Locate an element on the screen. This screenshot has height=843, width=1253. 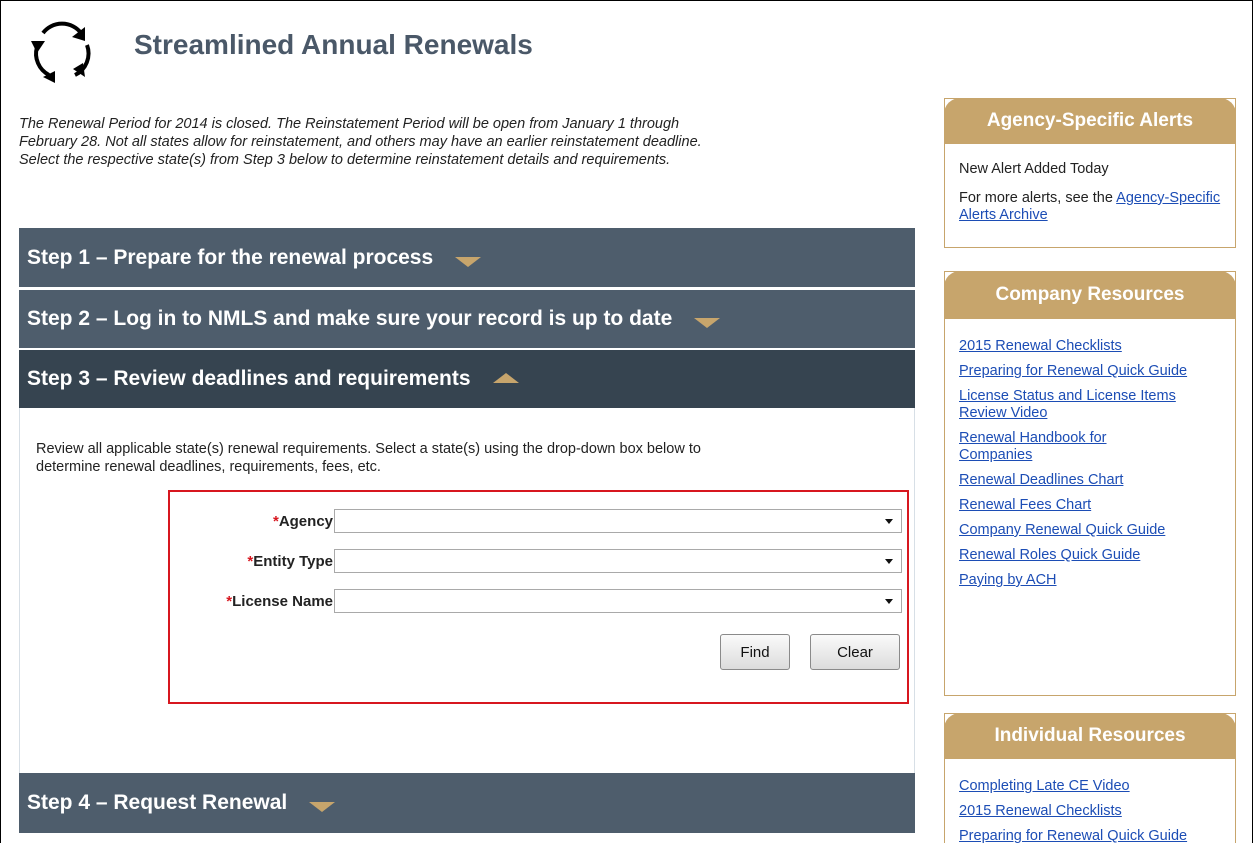
agency-select is located at coordinates (618, 521).